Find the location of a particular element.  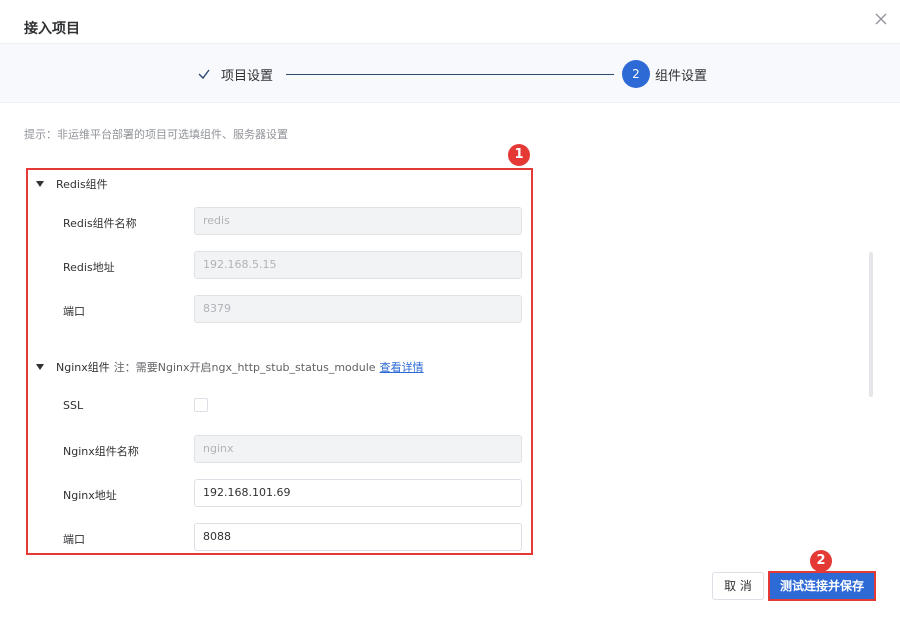

nginx-port-label: 端口 is located at coordinates (74, 539).